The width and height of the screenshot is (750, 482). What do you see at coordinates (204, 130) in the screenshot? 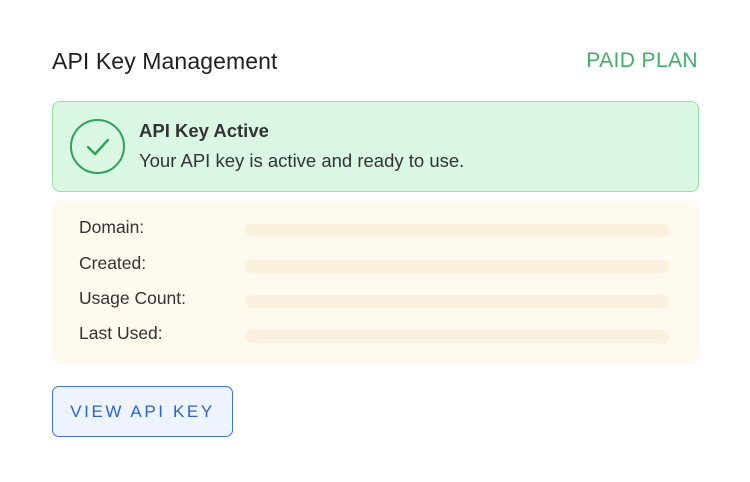
I see `status-title: API Key Active` at bounding box center [204, 130].